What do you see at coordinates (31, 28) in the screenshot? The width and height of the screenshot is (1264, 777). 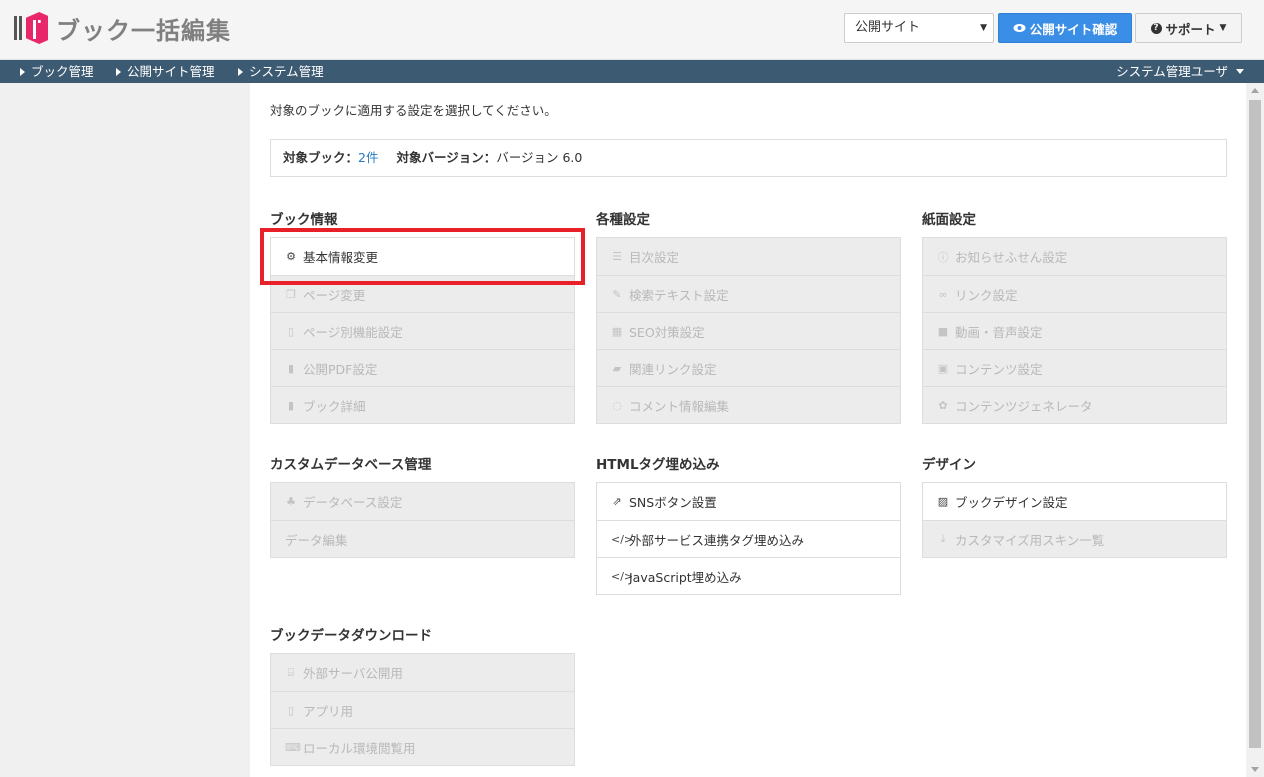 I see `logo-icon` at bounding box center [31, 28].